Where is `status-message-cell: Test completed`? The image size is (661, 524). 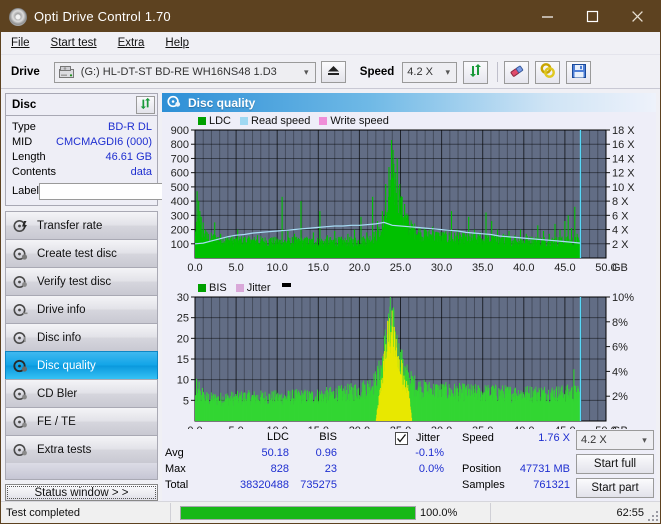 status-message-cell: Test completed is located at coordinates (86, 512).